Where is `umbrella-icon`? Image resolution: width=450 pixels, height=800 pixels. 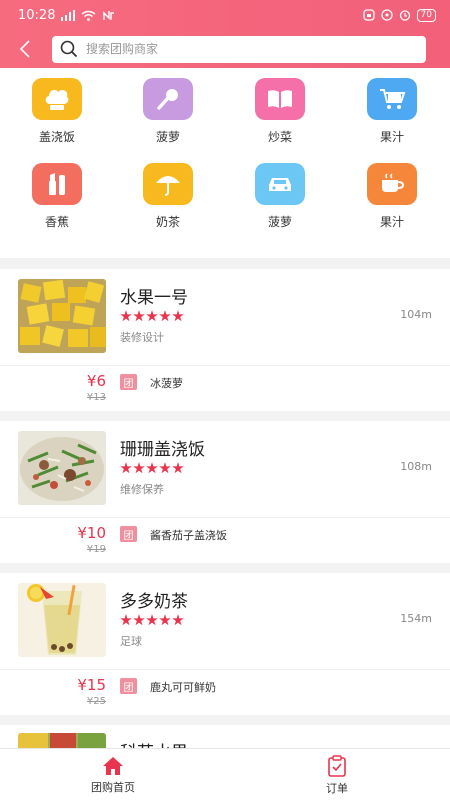
umbrella-icon is located at coordinates (168, 184).